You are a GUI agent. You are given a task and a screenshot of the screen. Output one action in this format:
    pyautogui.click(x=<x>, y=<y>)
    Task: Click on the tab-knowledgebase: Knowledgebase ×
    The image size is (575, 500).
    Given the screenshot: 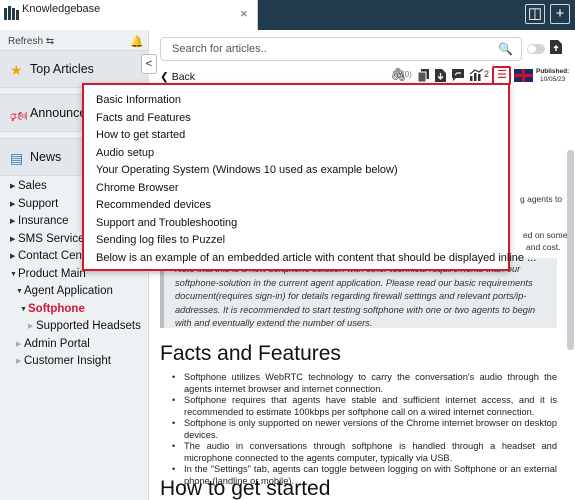 What is the action you would take?
    pyautogui.click(x=129, y=15)
    